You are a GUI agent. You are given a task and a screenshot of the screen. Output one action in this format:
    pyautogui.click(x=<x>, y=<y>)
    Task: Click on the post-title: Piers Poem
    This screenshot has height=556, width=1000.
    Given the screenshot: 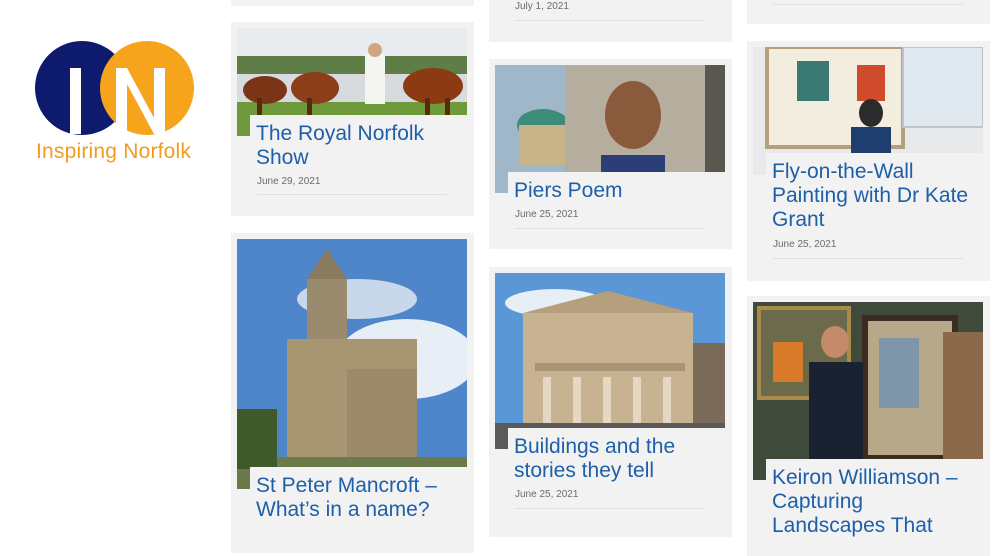 What is the action you would take?
    pyautogui.click(x=616, y=191)
    